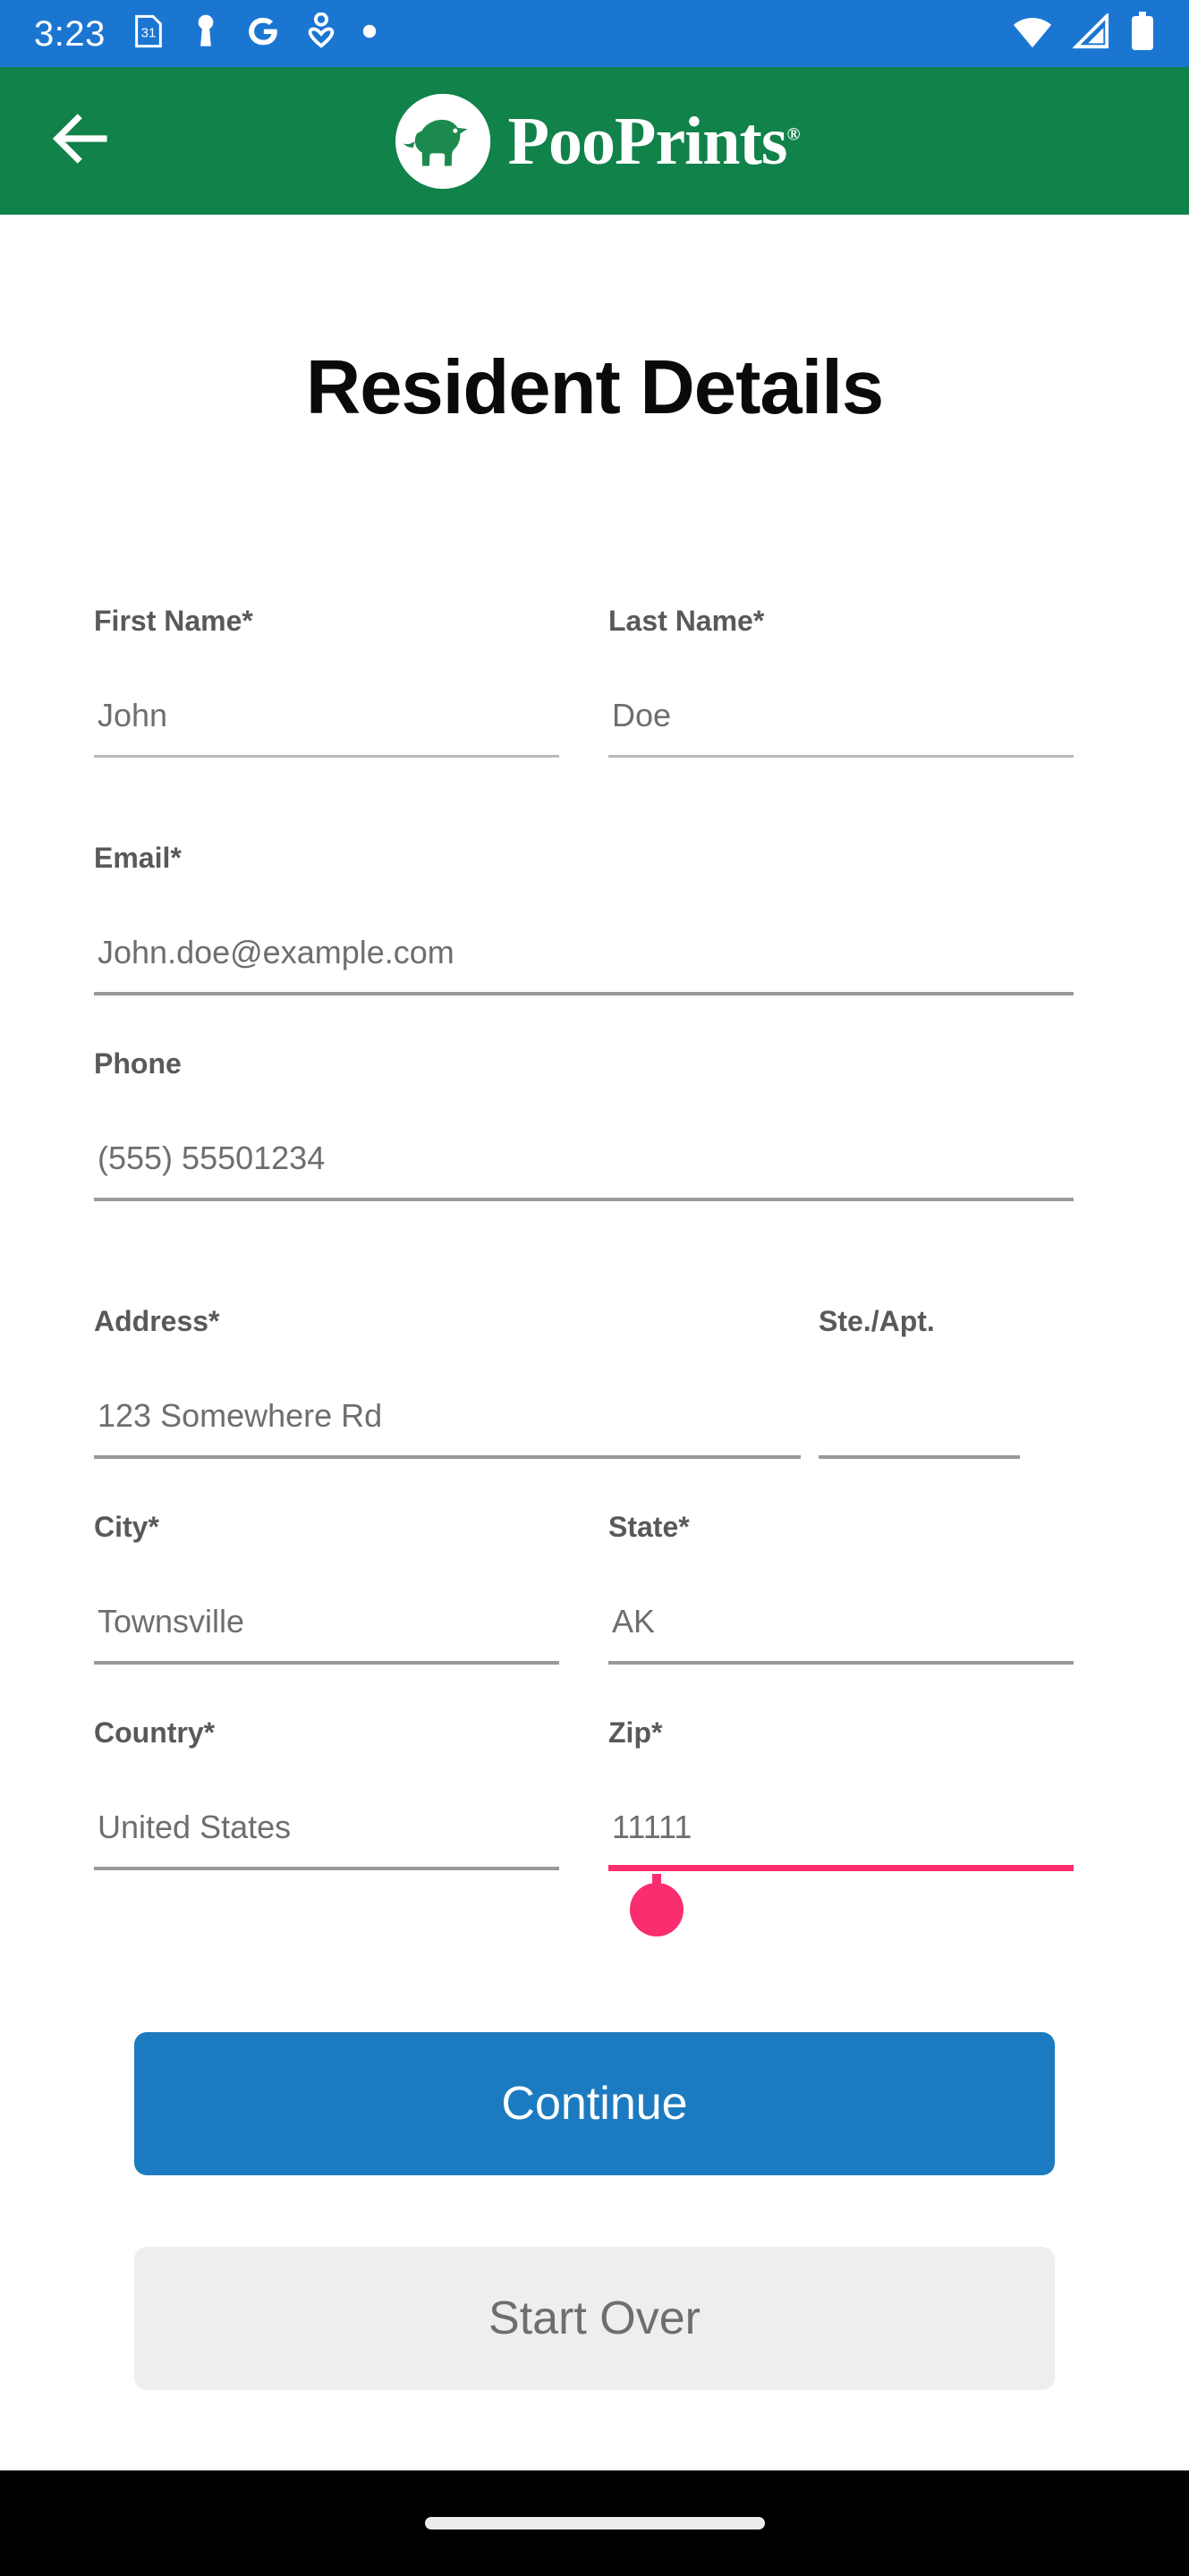 Image resolution: width=1189 pixels, height=2576 pixels. What do you see at coordinates (157, 1321) in the screenshot?
I see `field-label-address: Address*` at bounding box center [157, 1321].